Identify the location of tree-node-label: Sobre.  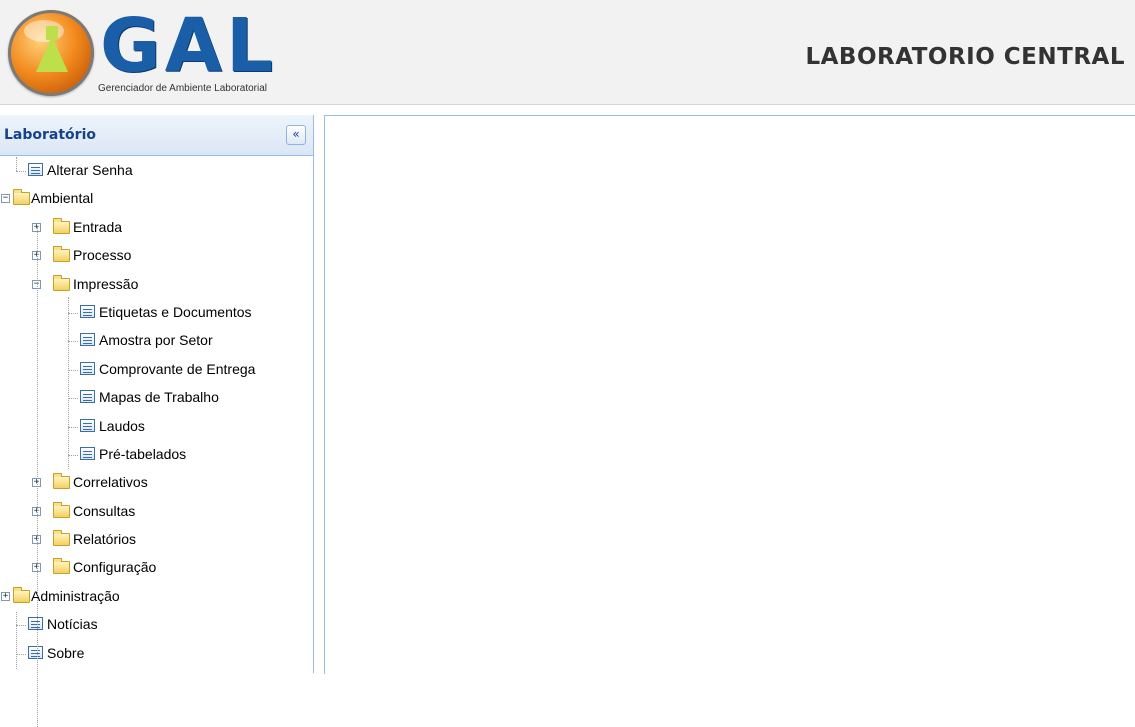
(66, 652).